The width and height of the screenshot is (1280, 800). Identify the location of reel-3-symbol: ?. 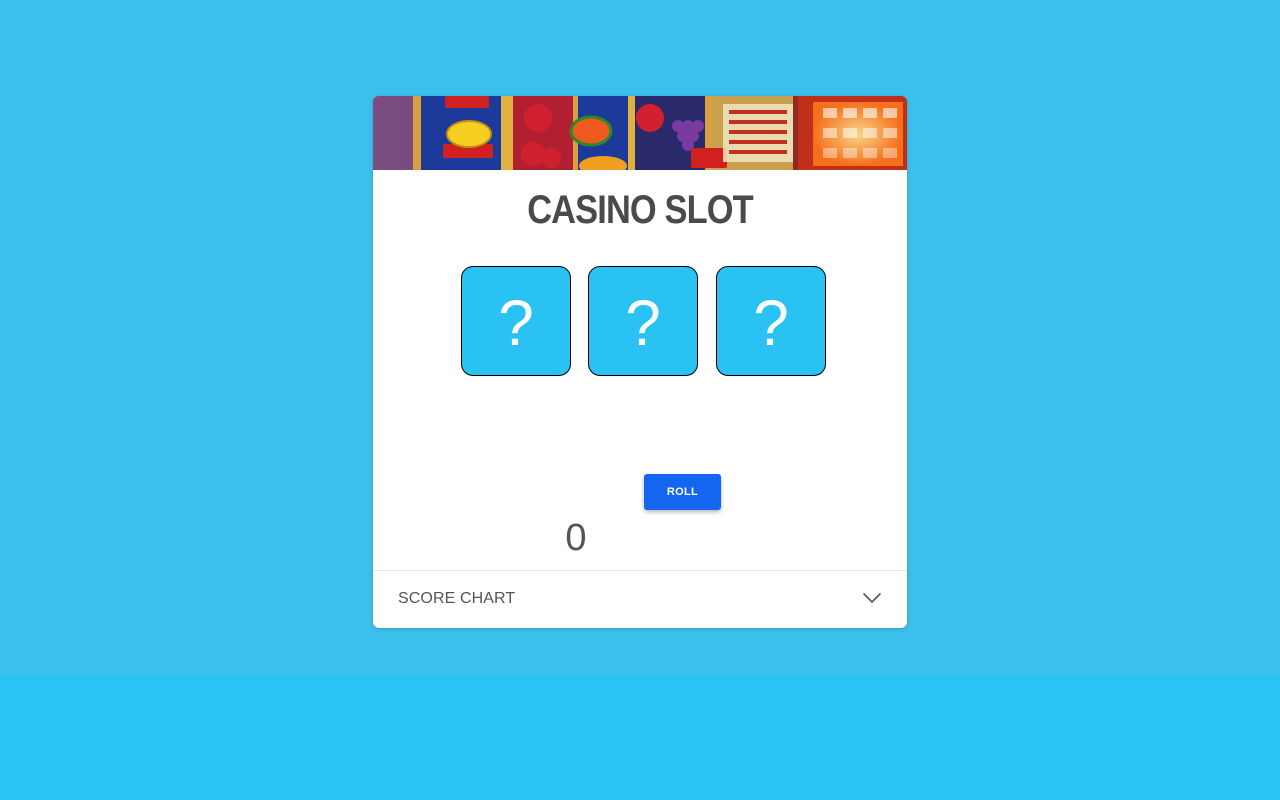
(771, 323).